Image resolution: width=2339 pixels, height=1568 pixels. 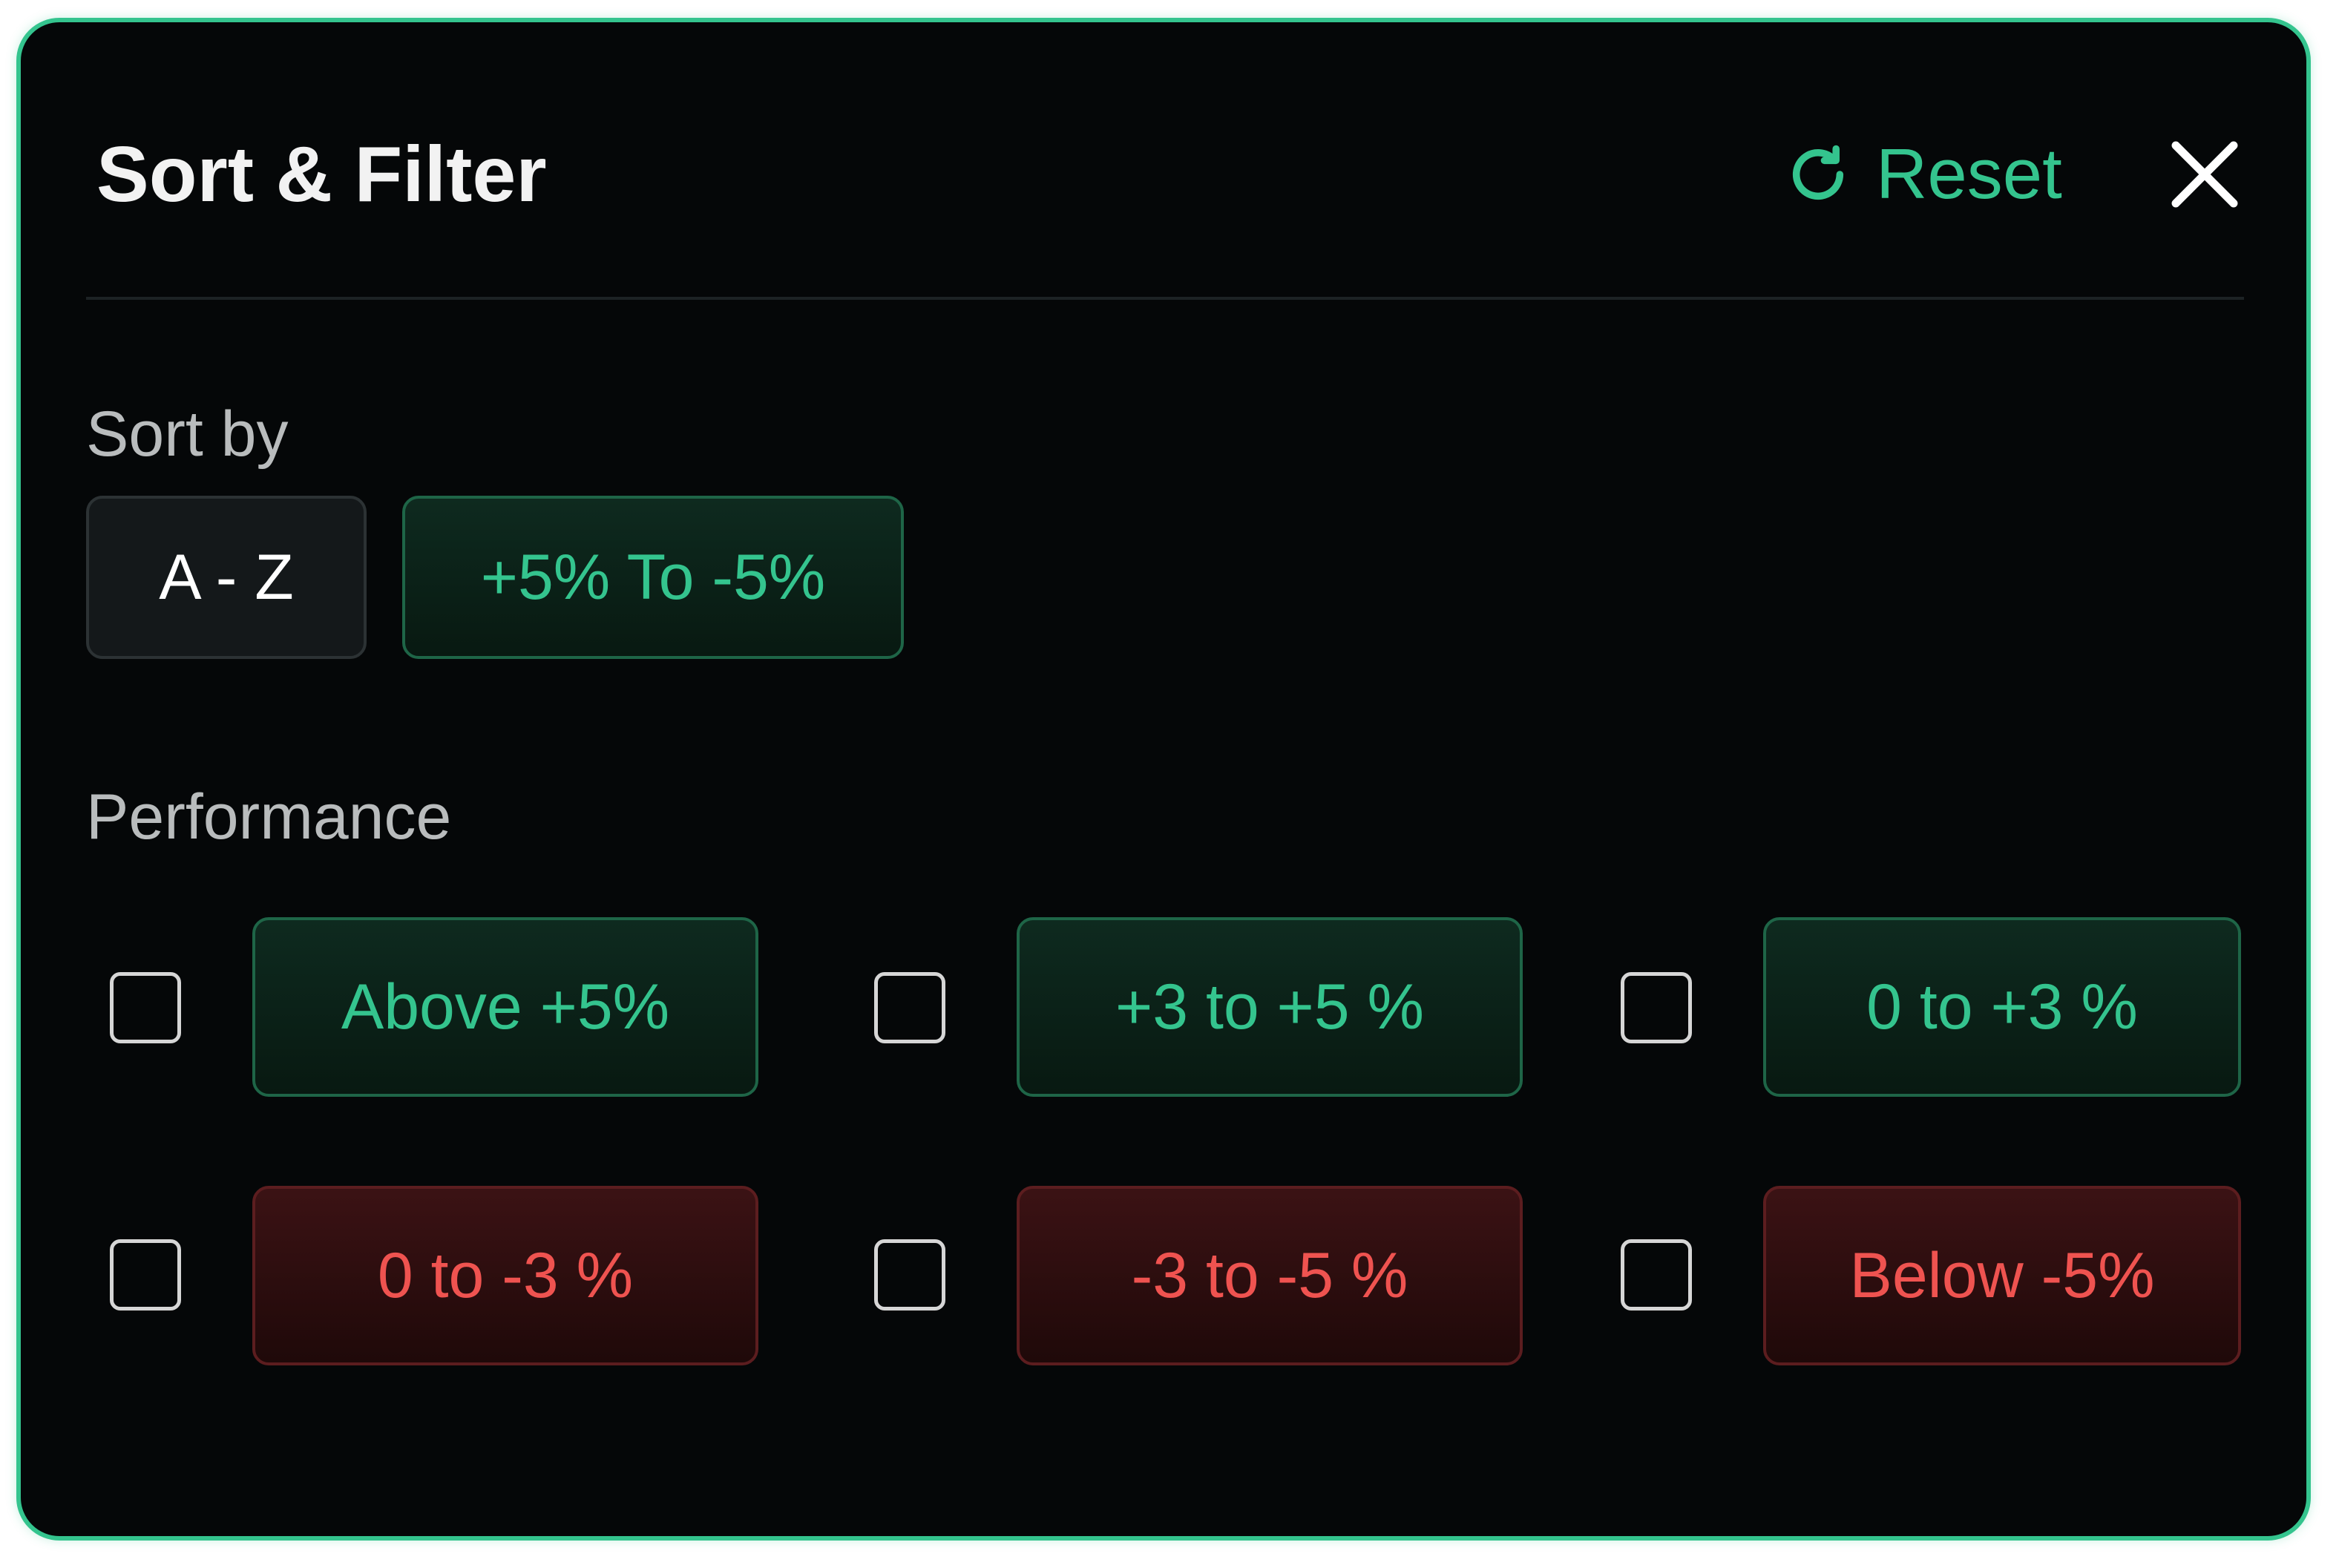 I want to click on filter-chip-0-to-minus-3: 0 to -3 %, so click(x=505, y=1275).